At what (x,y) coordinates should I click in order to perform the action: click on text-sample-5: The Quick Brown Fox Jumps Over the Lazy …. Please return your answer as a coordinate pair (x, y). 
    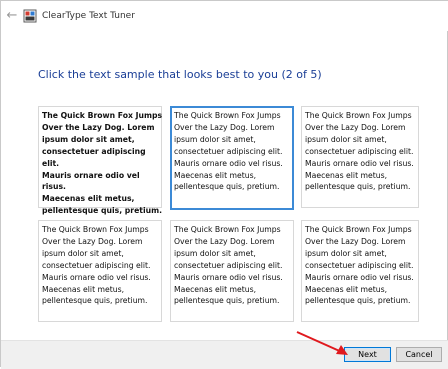
    Looking at the image, I should click on (232, 271).